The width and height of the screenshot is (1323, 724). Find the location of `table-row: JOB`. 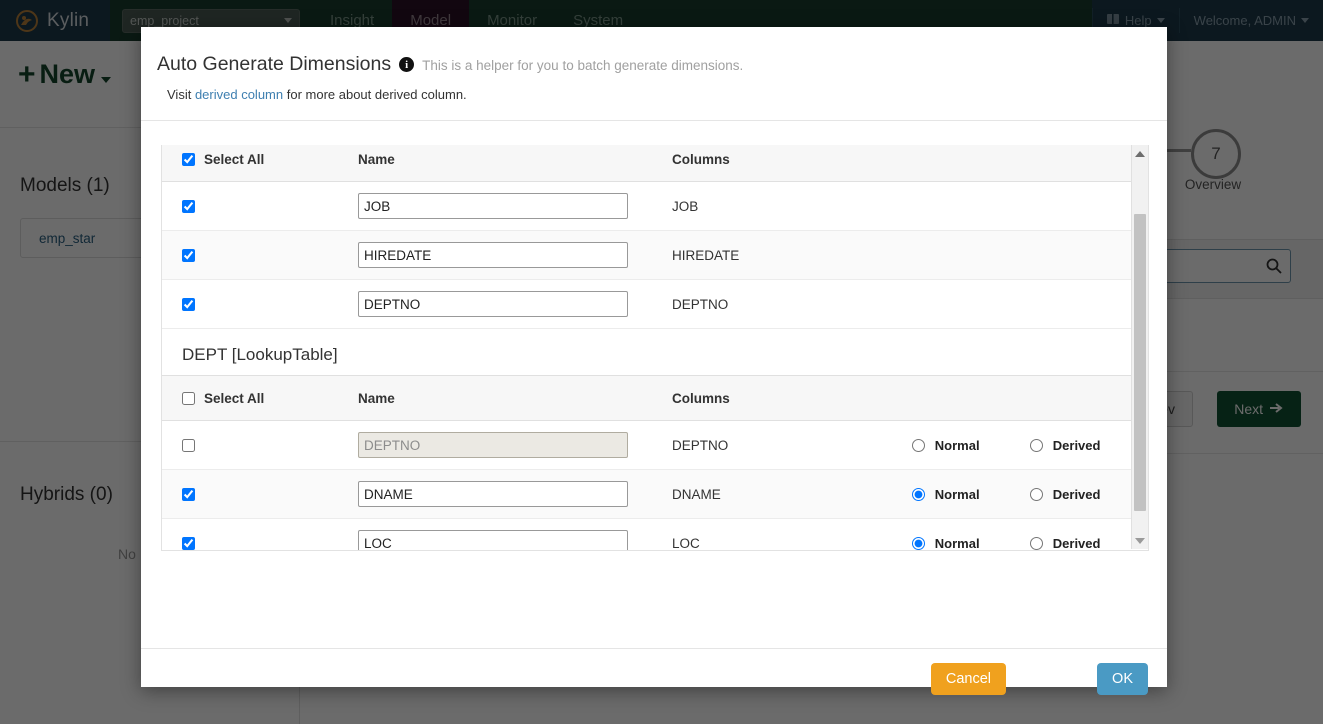

table-row: JOB is located at coordinates (646, 206).